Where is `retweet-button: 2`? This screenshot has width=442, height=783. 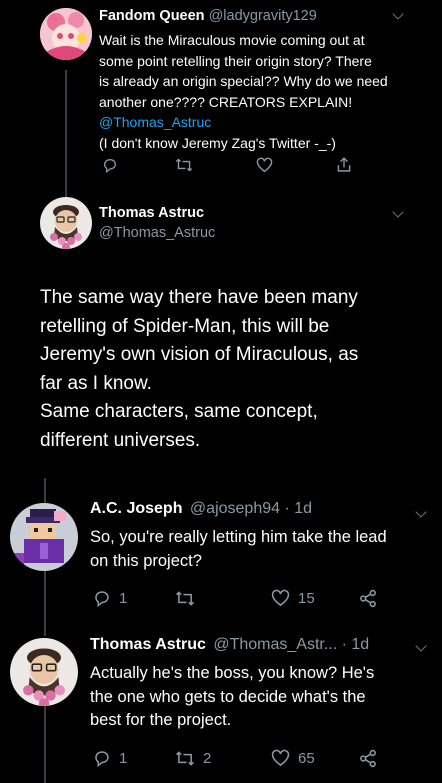 retweet-button: 2 is located at coordinates (193, 758).